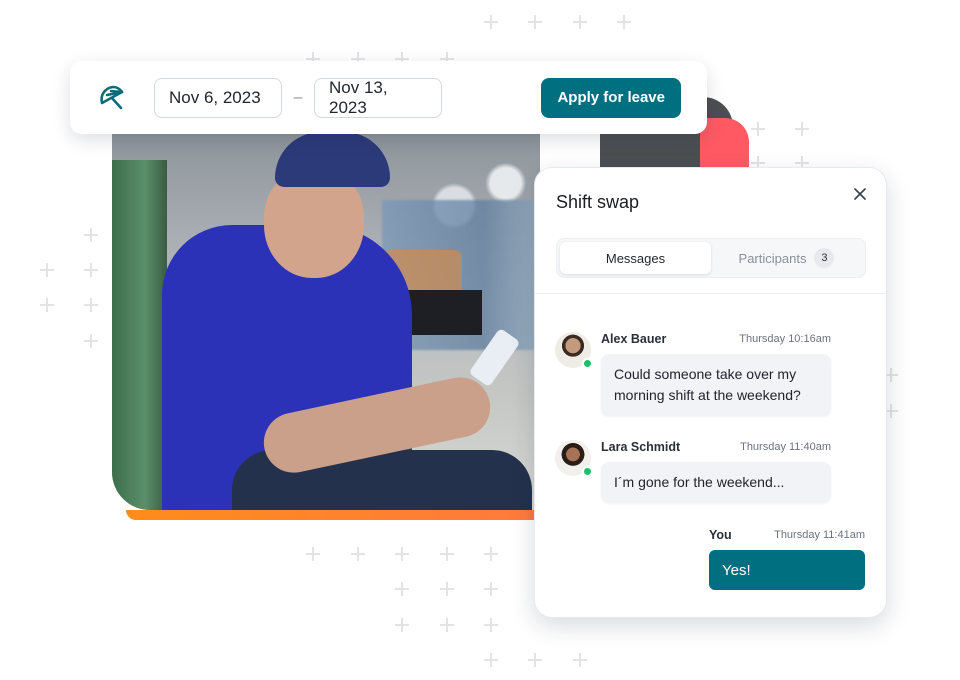  I want to click on tab-messages-label: Messages, so click(635, 258).